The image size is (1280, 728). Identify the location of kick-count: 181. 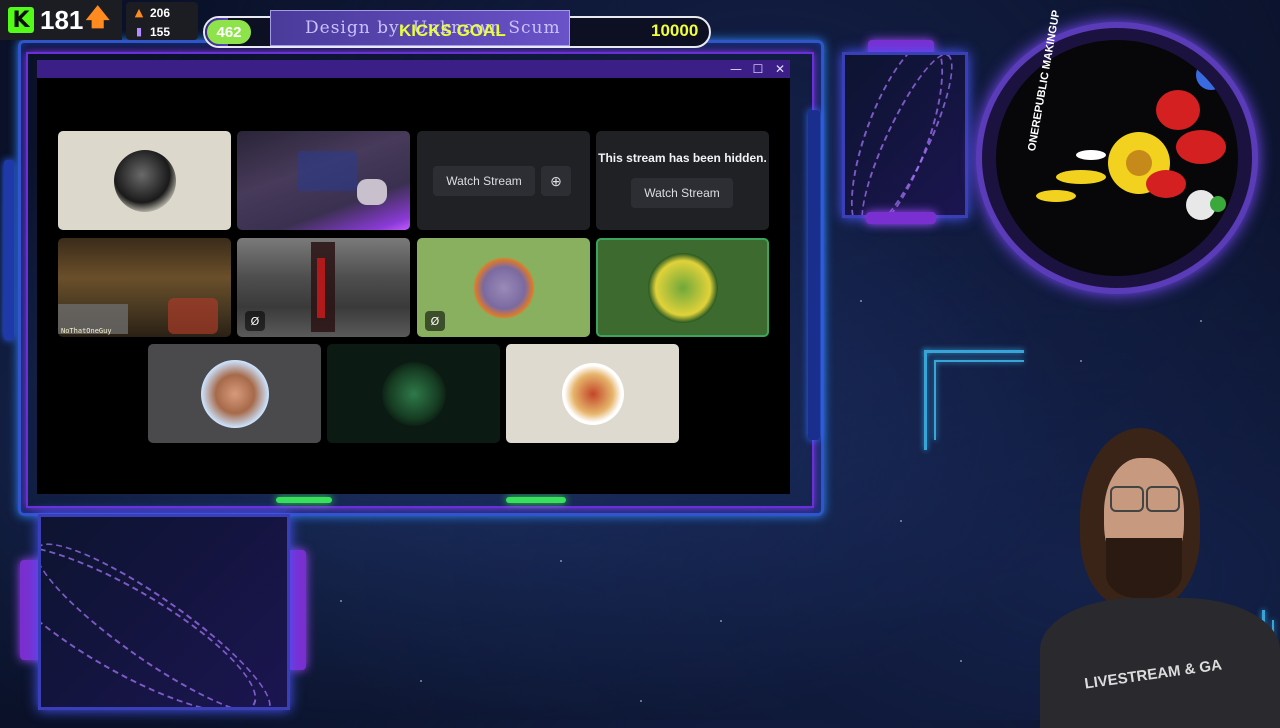
(62, 19).